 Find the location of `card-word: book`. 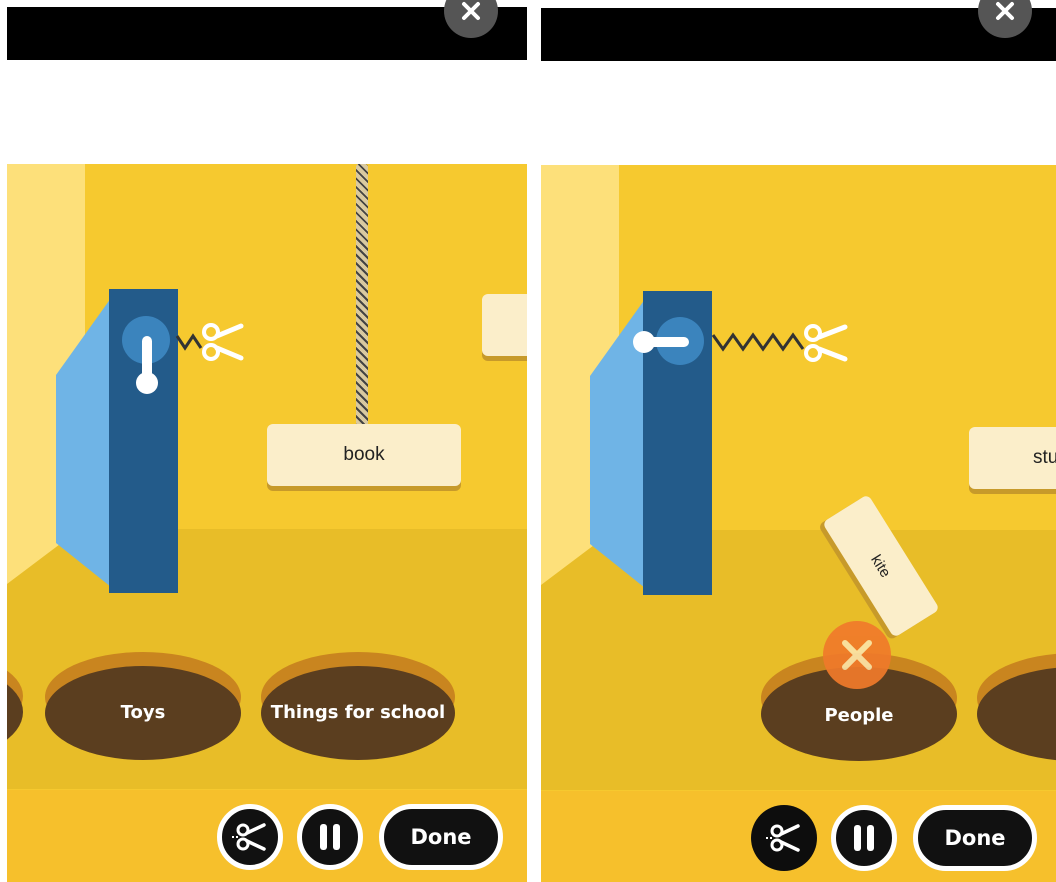

card-word: book is located at coordinates (364, 454).